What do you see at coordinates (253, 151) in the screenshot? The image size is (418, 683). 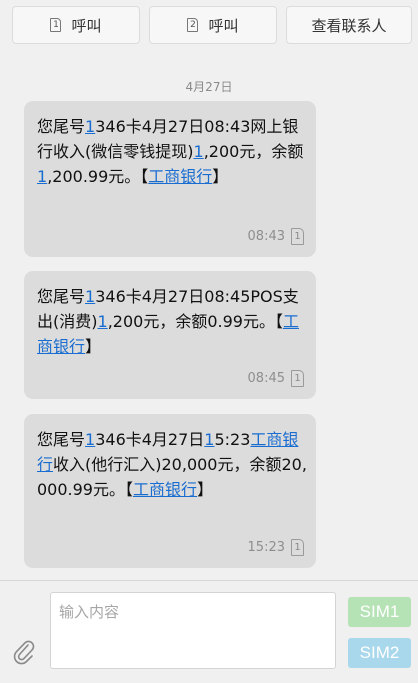 I see `message-text-run: ,200元，余额` at bounding box center [253, 151].